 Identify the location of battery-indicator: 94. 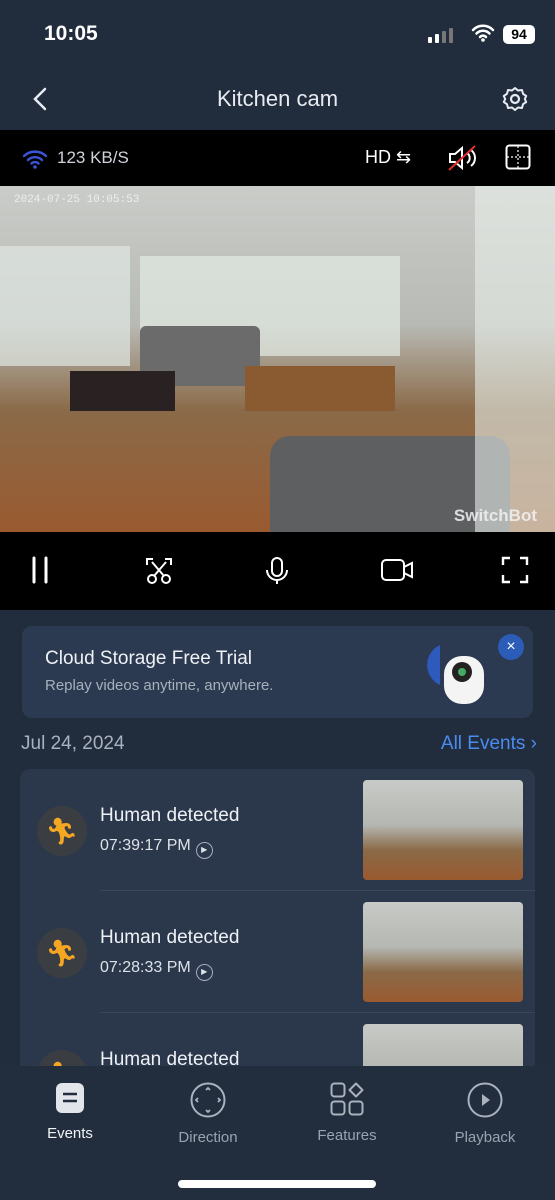
(519, 34).